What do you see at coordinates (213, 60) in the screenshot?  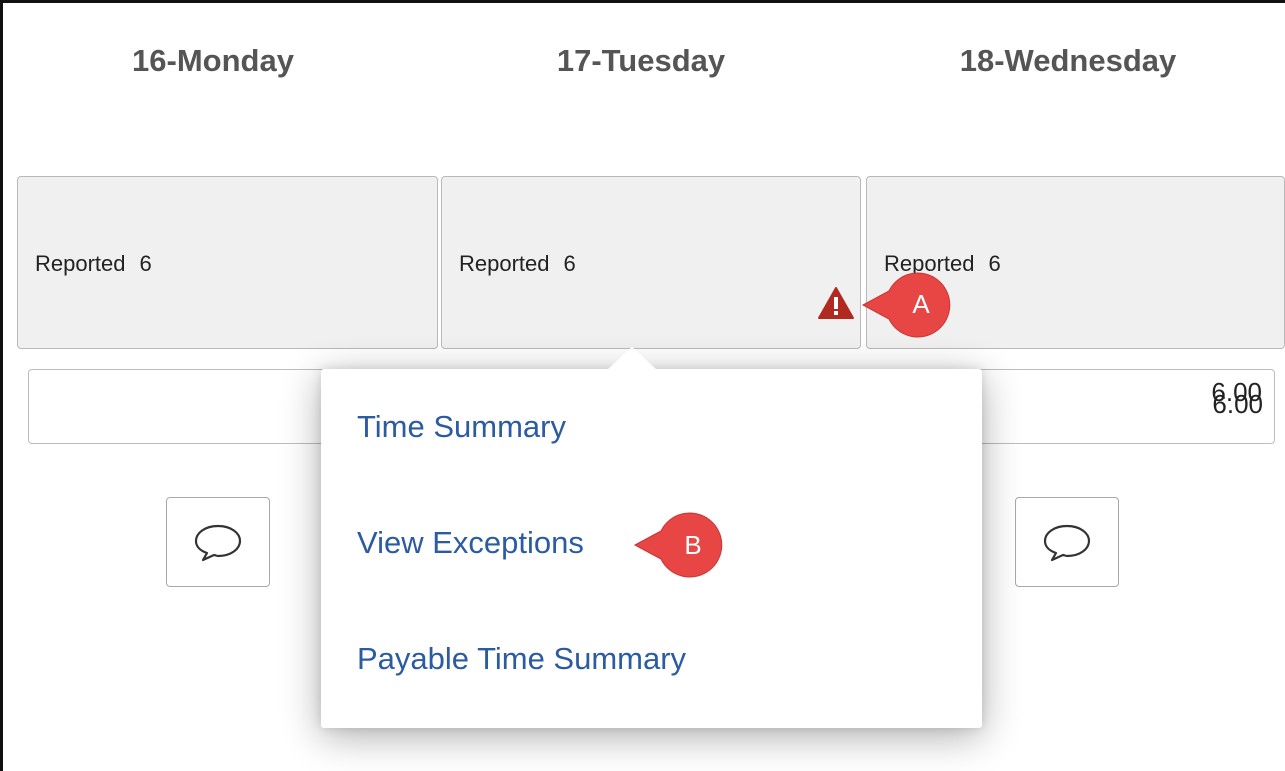 I see `day-header-monday: 16-Monday` at bounding box center [213, 60].